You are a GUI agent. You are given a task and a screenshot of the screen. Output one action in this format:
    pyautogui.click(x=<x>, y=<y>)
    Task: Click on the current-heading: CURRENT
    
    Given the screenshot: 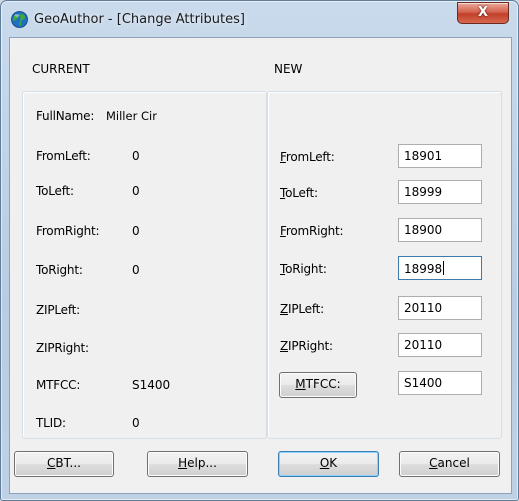 What is the action you would take?
    pyautogui.click(x=61, y=69)
    